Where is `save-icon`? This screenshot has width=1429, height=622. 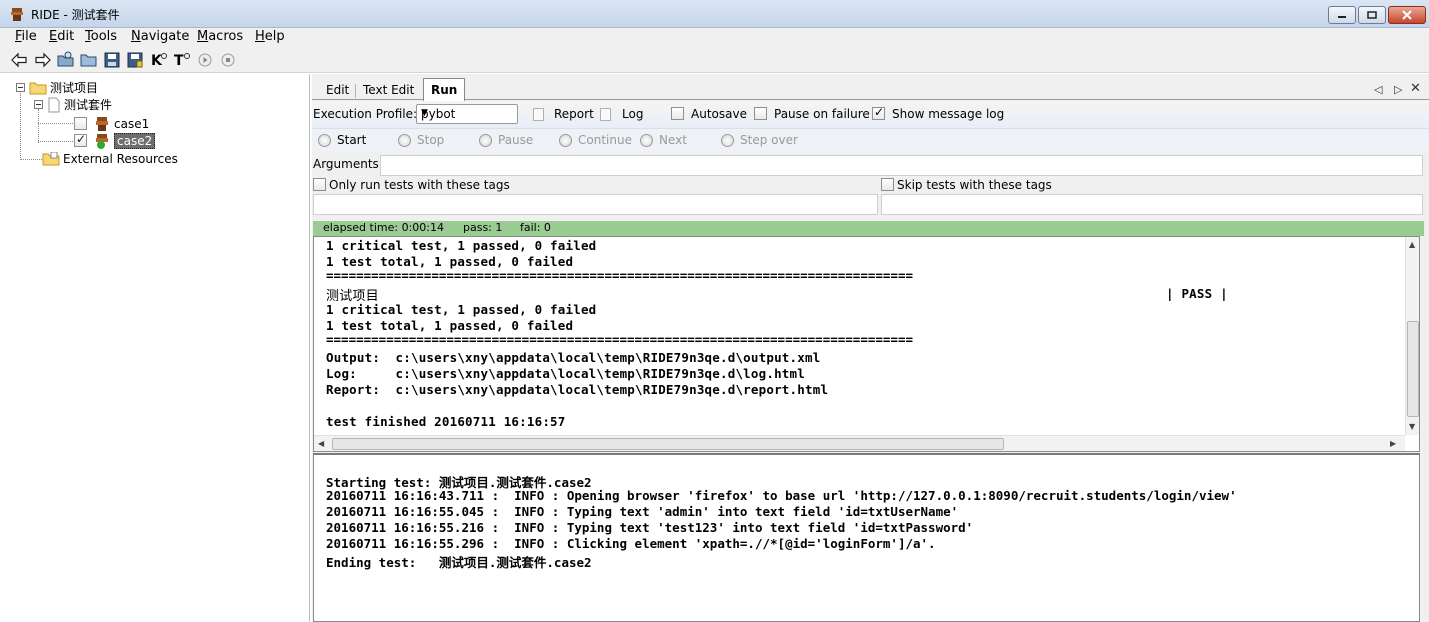
save-icon is located at coordinates (112, 60).